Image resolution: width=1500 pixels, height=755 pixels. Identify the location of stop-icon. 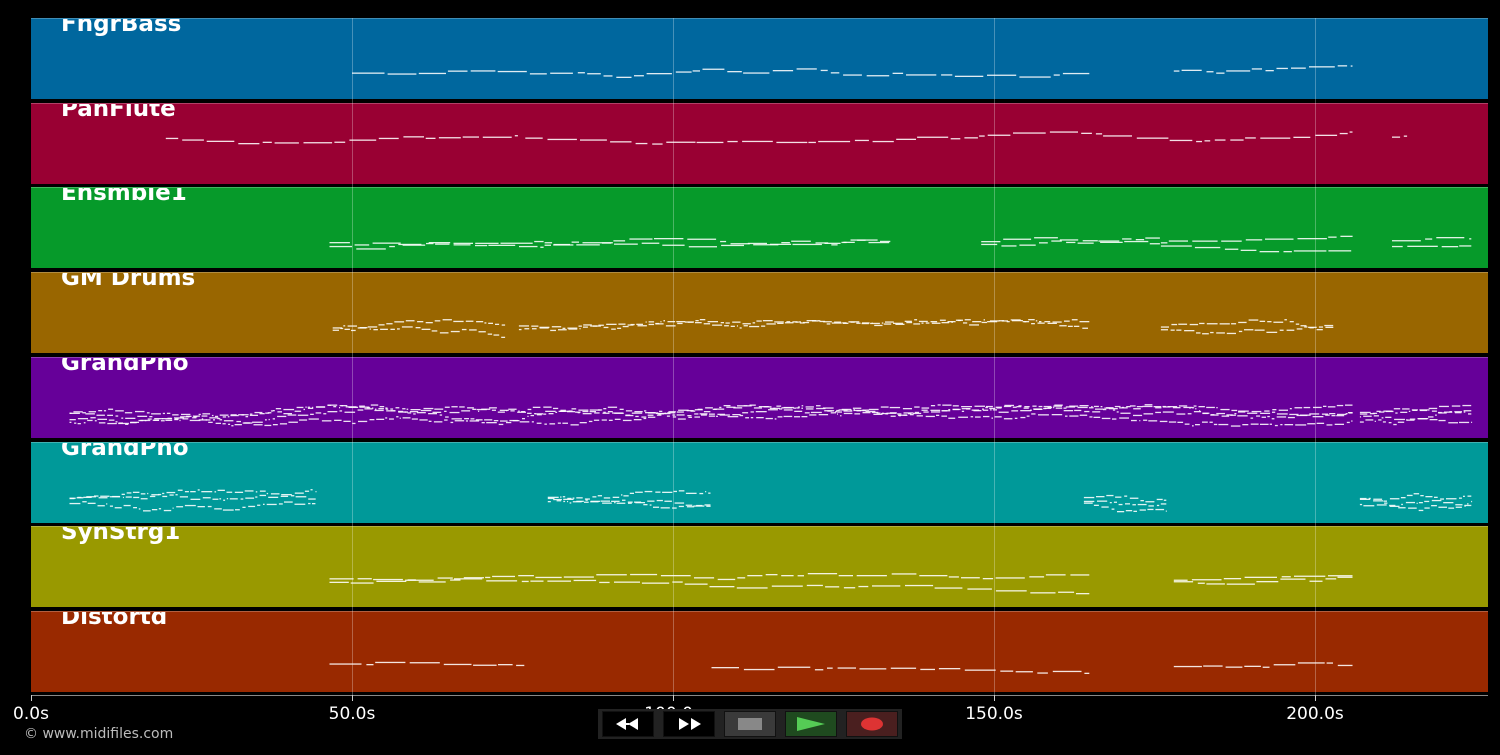
(750, 724).